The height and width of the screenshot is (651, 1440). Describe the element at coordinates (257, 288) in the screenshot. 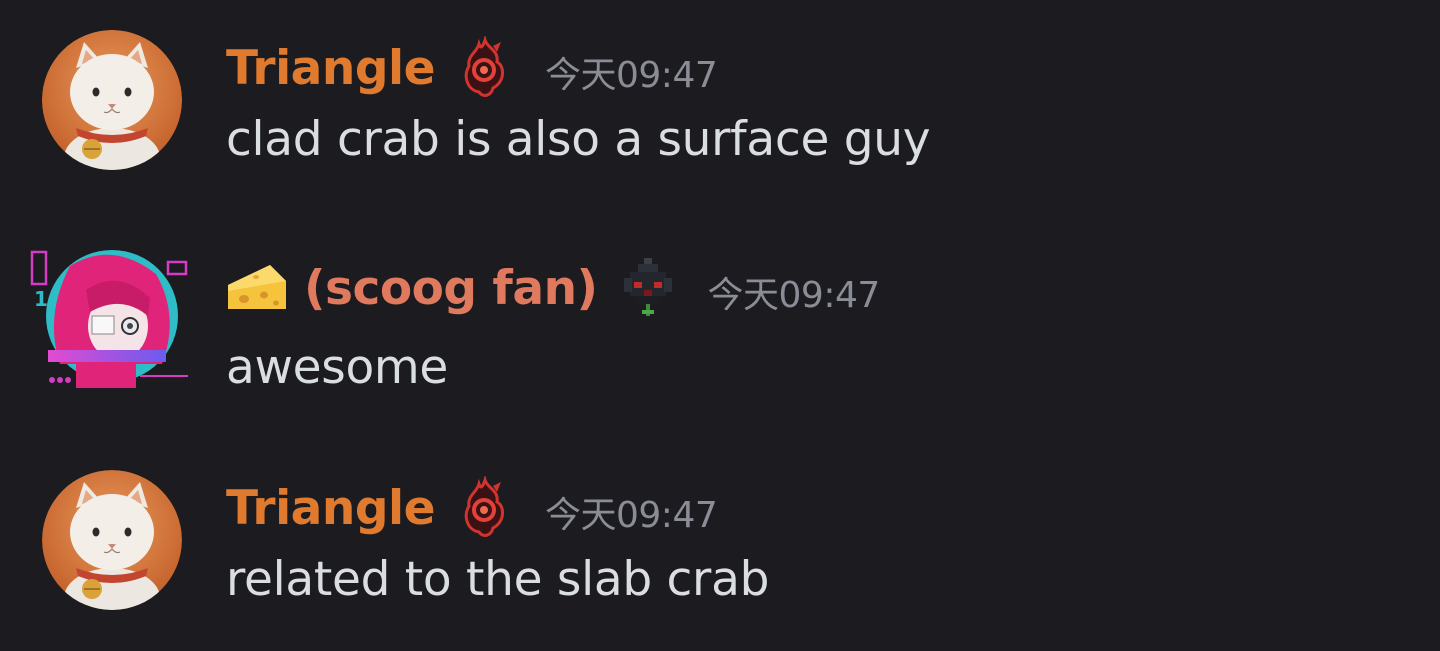

I see `cheese-emoji-icon` at that location.